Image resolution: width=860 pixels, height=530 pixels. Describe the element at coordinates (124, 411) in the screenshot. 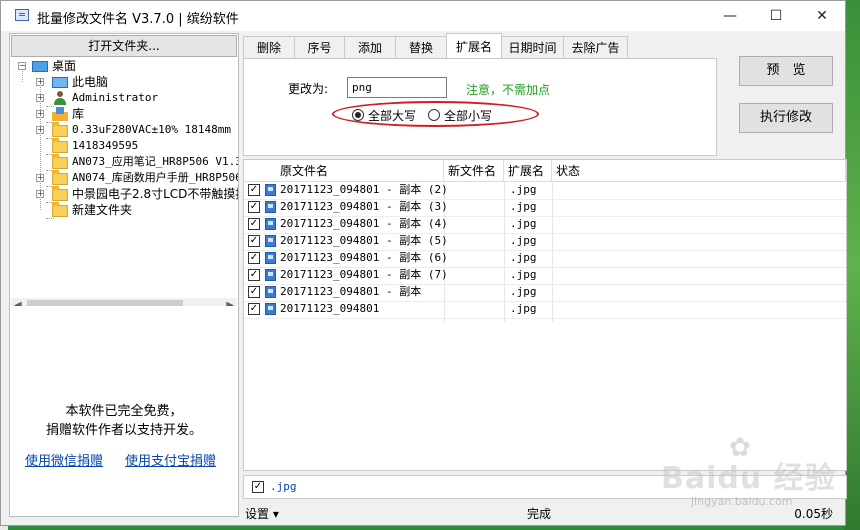

I see `promo-line-1: 本软件已完全免费，` at that location.